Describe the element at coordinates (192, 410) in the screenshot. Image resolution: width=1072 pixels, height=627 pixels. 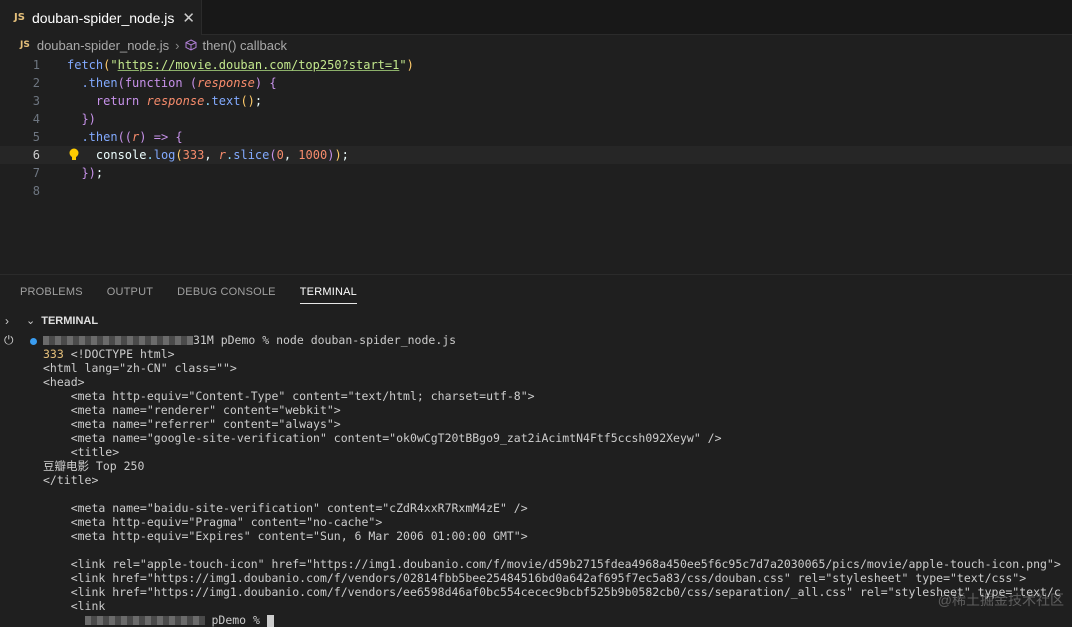
I see `terminal-line: <meta name="renderer" content="webkit">` at that location.